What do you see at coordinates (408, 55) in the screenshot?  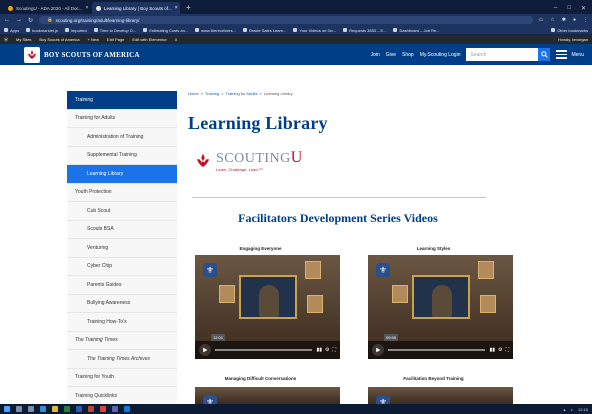 I see `nav-shop: Shop` at bounding box center [408, 55].